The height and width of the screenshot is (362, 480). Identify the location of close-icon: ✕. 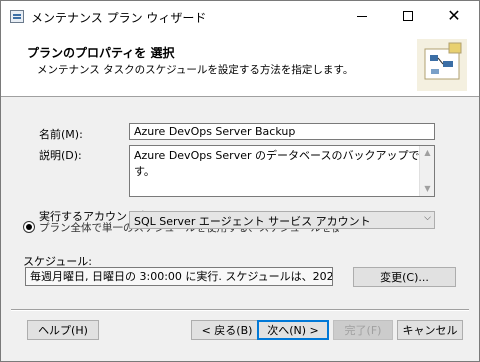
(454, 15).